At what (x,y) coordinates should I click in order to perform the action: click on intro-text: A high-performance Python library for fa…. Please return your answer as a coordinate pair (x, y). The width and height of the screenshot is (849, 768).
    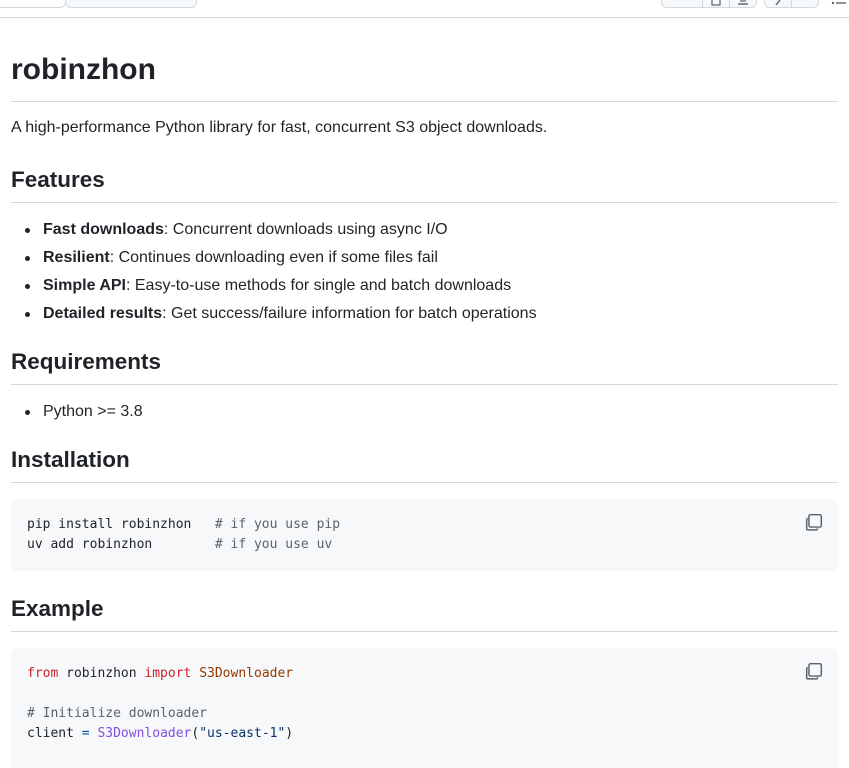
    Looking at the image, I should click on (279, 127).